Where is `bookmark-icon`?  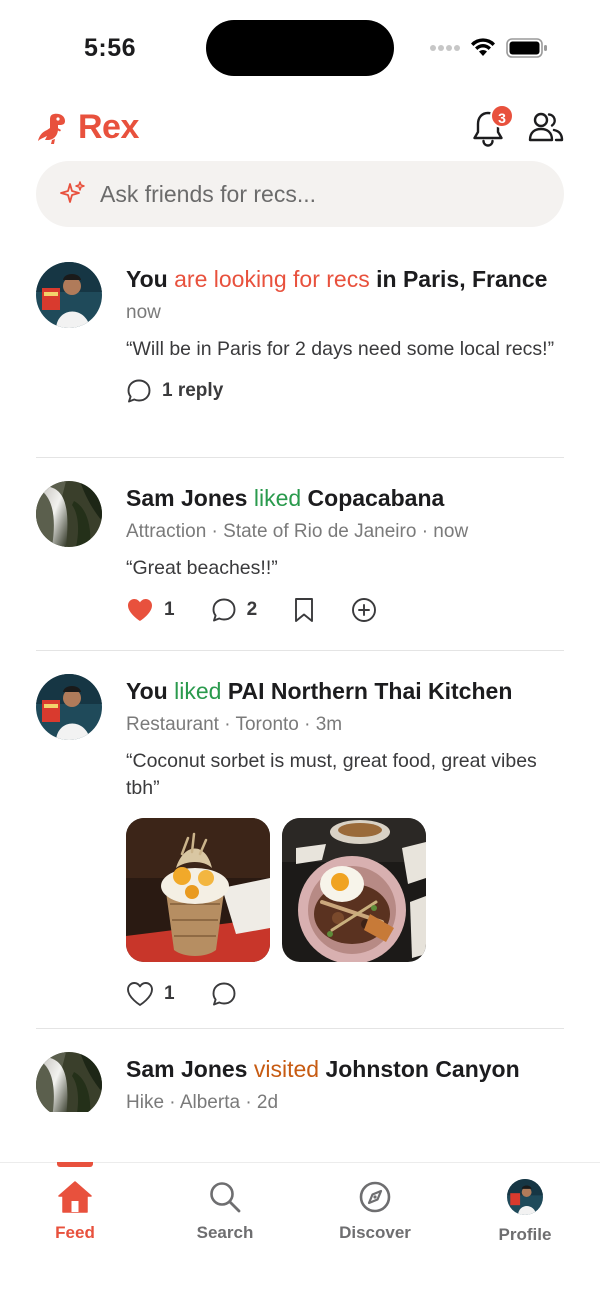 bookmark-icon is located at coordinates (304, 610).